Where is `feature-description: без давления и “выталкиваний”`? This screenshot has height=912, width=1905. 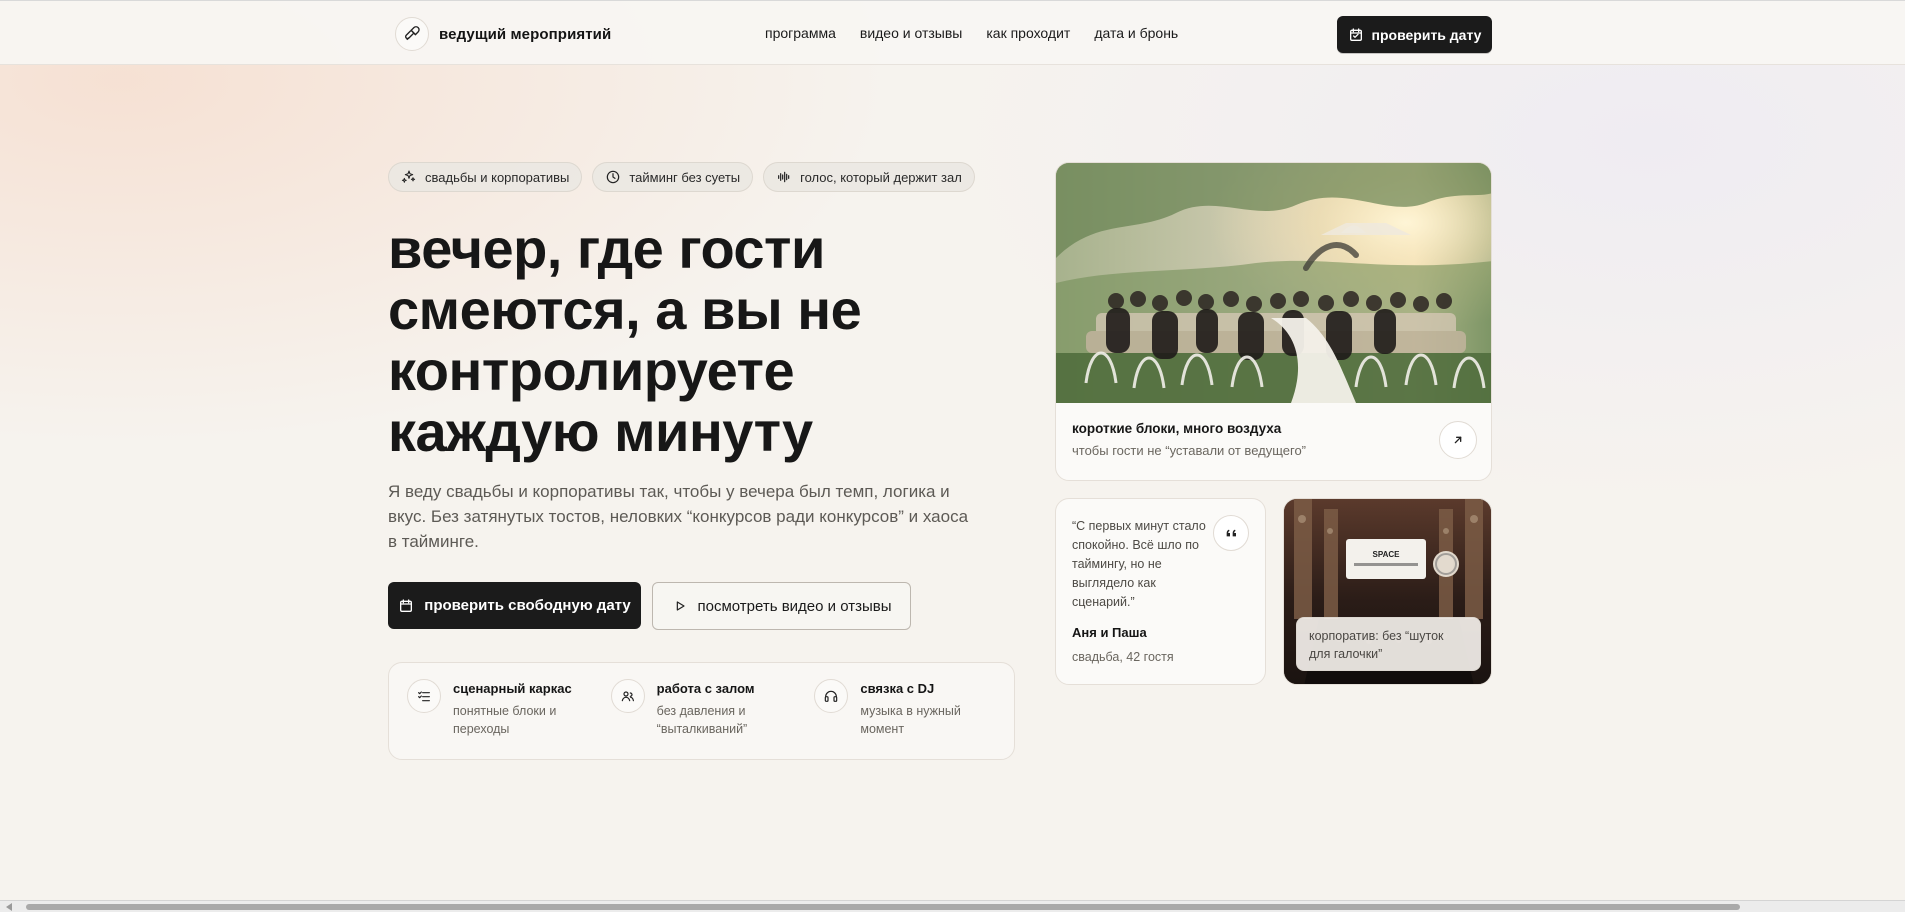
feature-description: без давления и “выталкиваний” is located at coordinates (702, 720).